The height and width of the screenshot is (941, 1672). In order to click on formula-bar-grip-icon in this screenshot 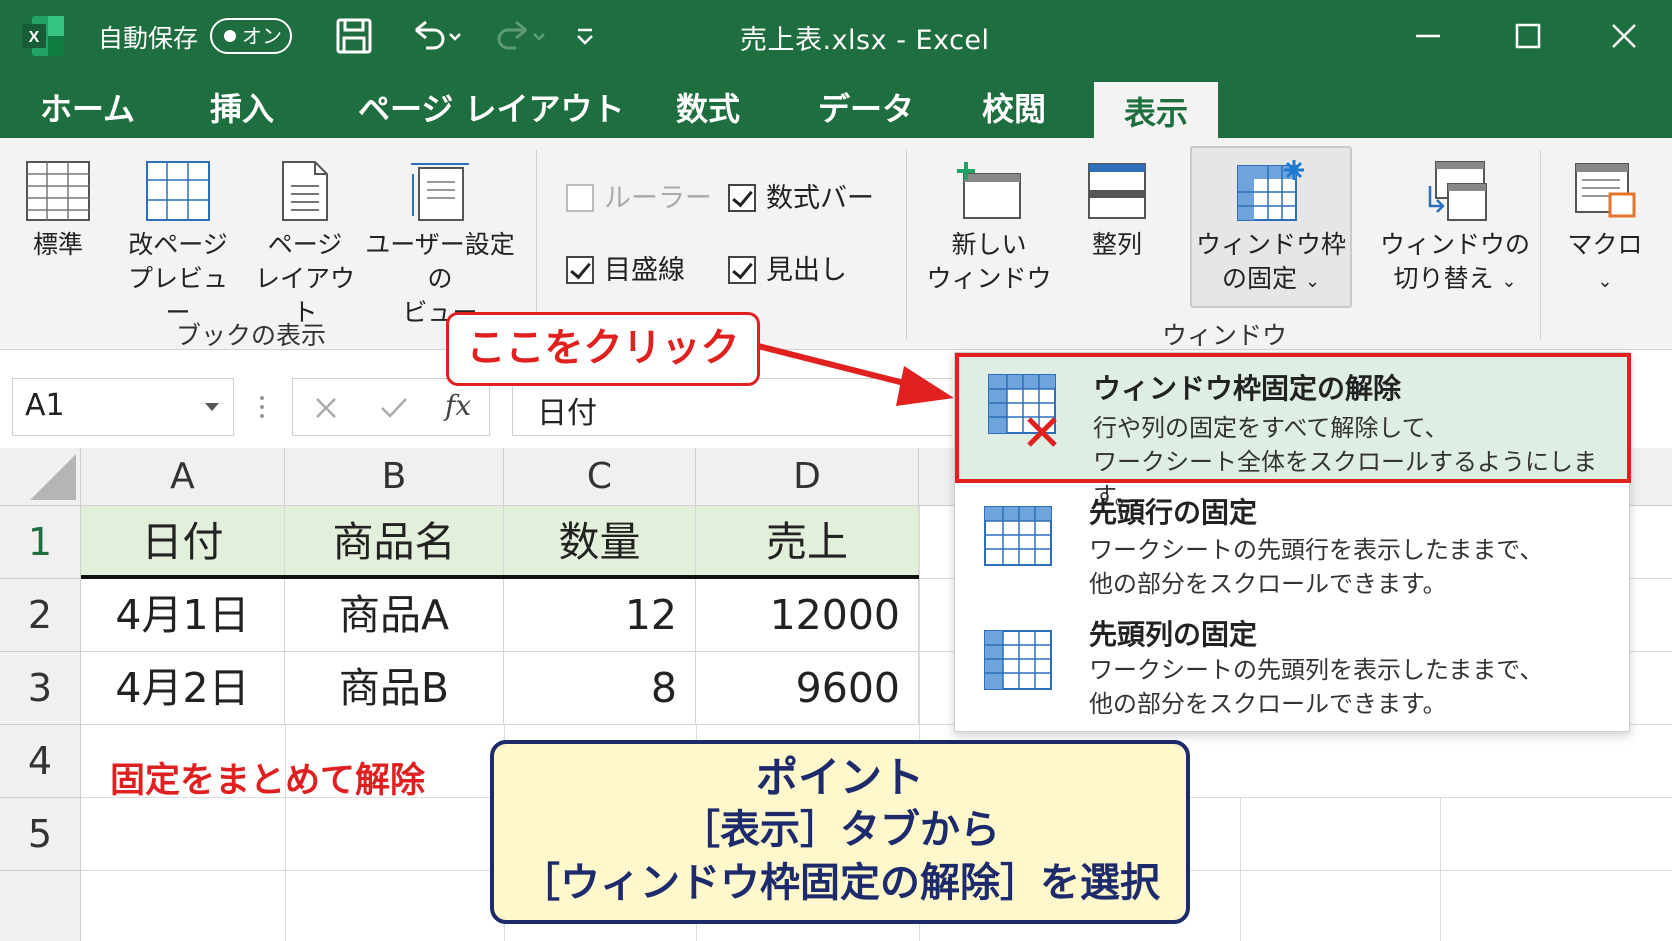, I will do `click(262, 407)`.